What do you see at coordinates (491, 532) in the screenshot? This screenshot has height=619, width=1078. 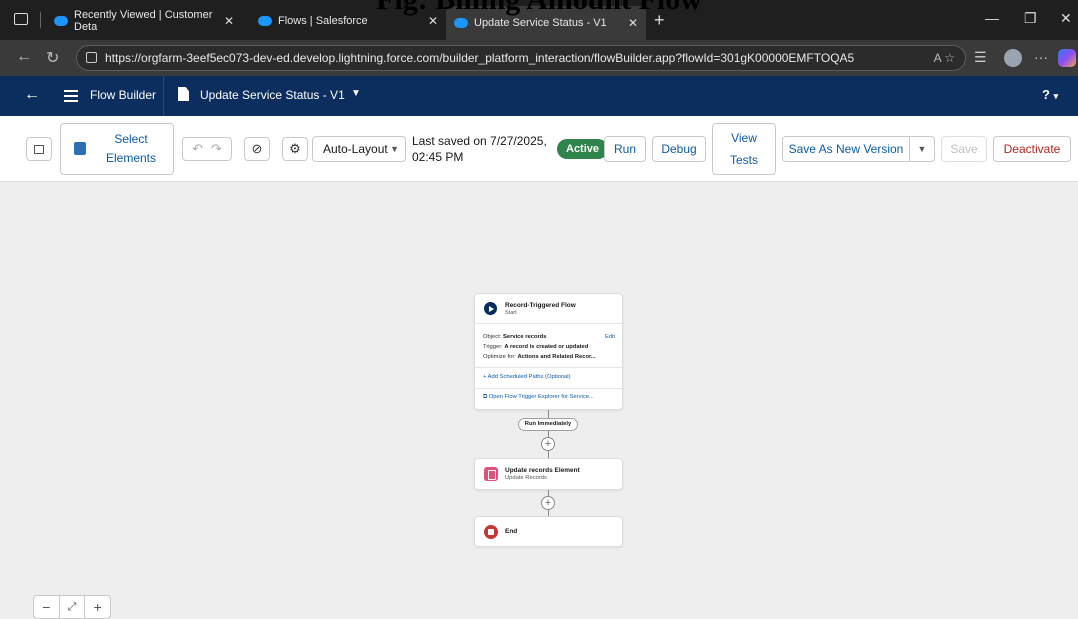 I see `stop-icon` at bounding box center [491, 532].